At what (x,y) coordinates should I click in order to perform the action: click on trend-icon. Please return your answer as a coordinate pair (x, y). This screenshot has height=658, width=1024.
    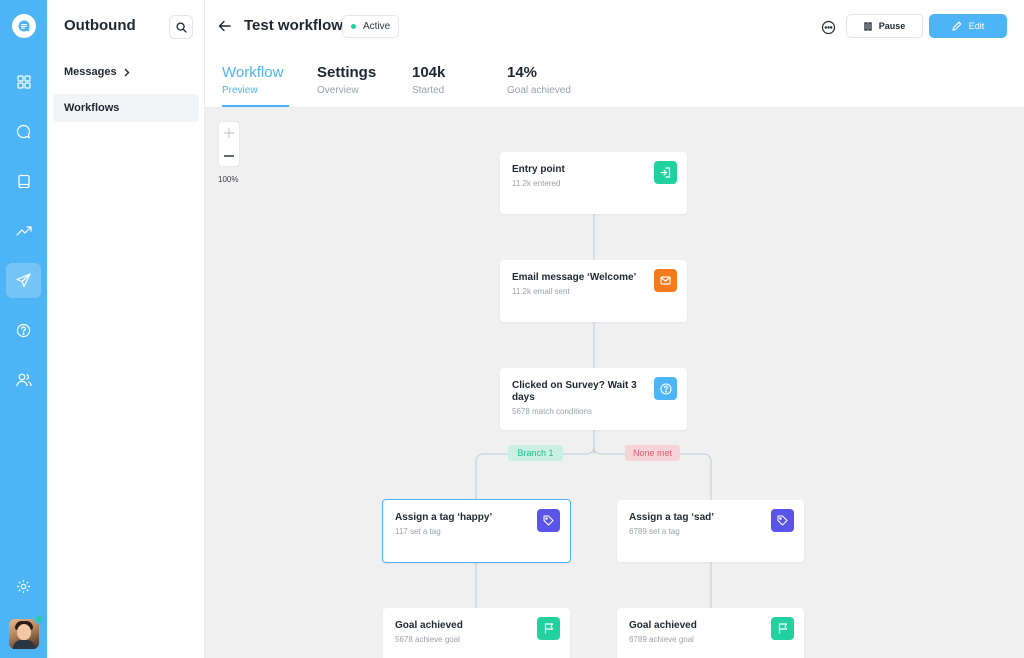
    Looking at the image, I should click on (23, 230).